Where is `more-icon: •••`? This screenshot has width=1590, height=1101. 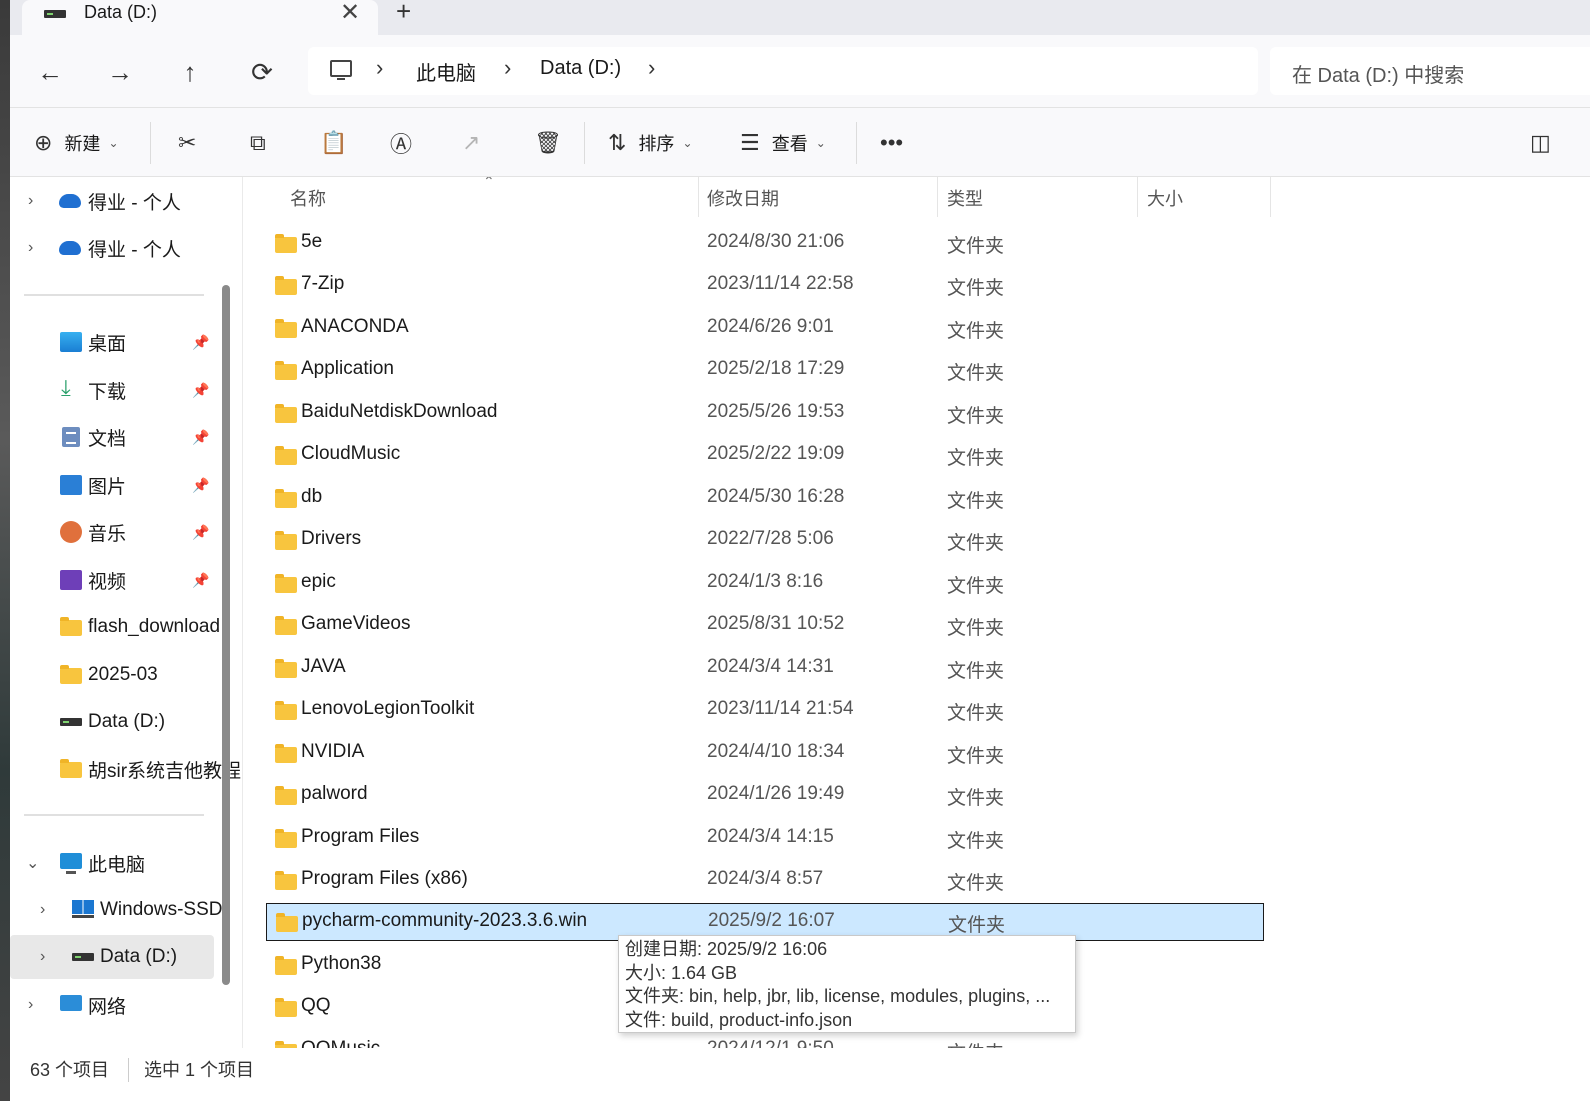 more-icon: ••• is located at coordinates (892, 142).